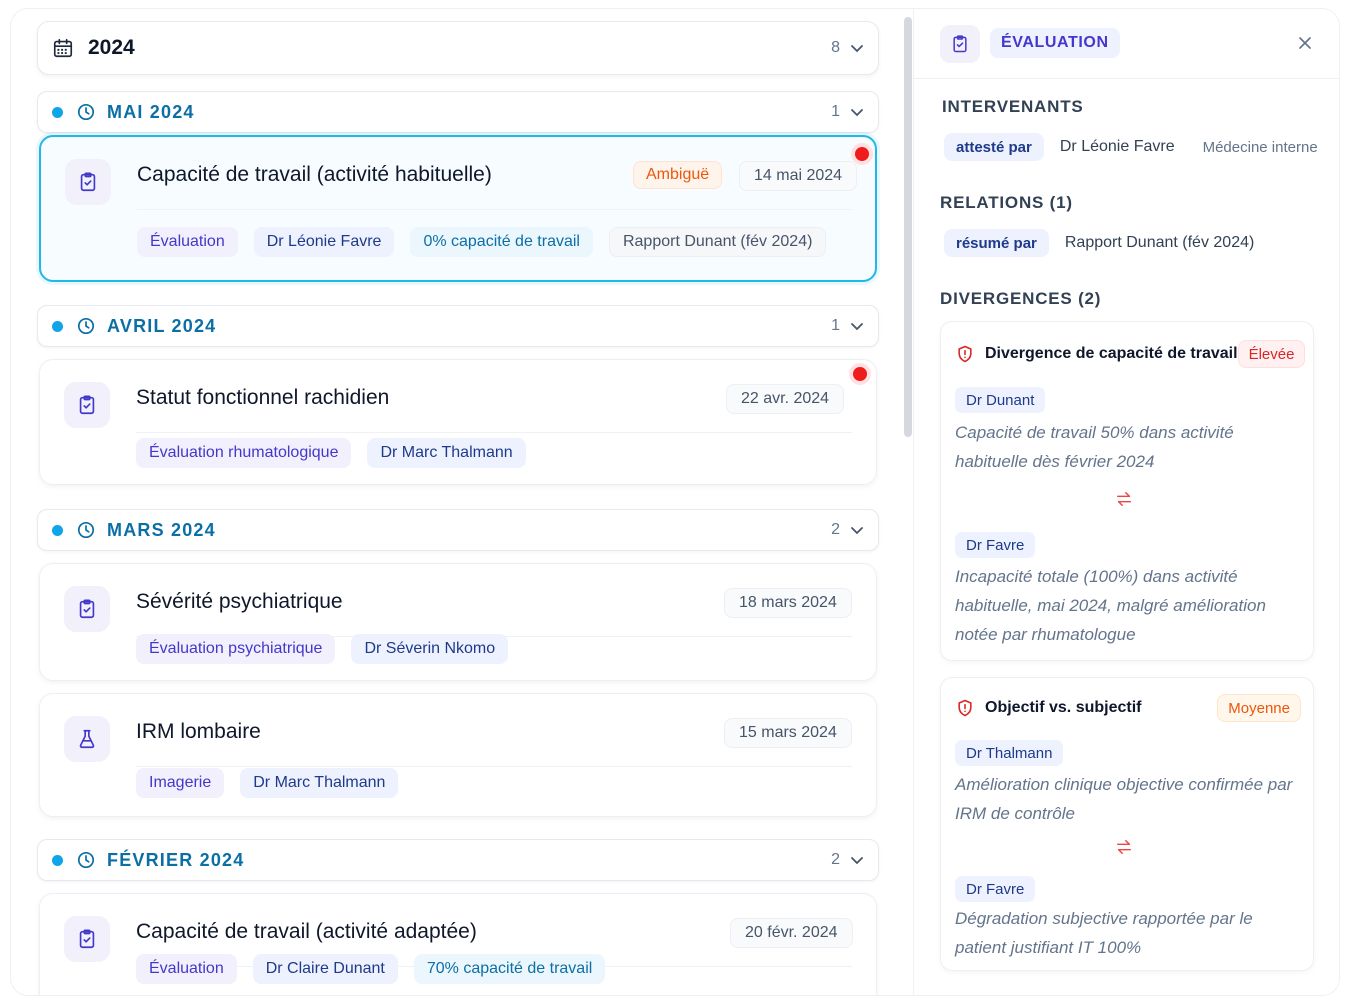 This screenshot has height=1004, width=1351. I want to click on card-tags: Imagerie Dr Marc Thalmann, so click(267, 783).